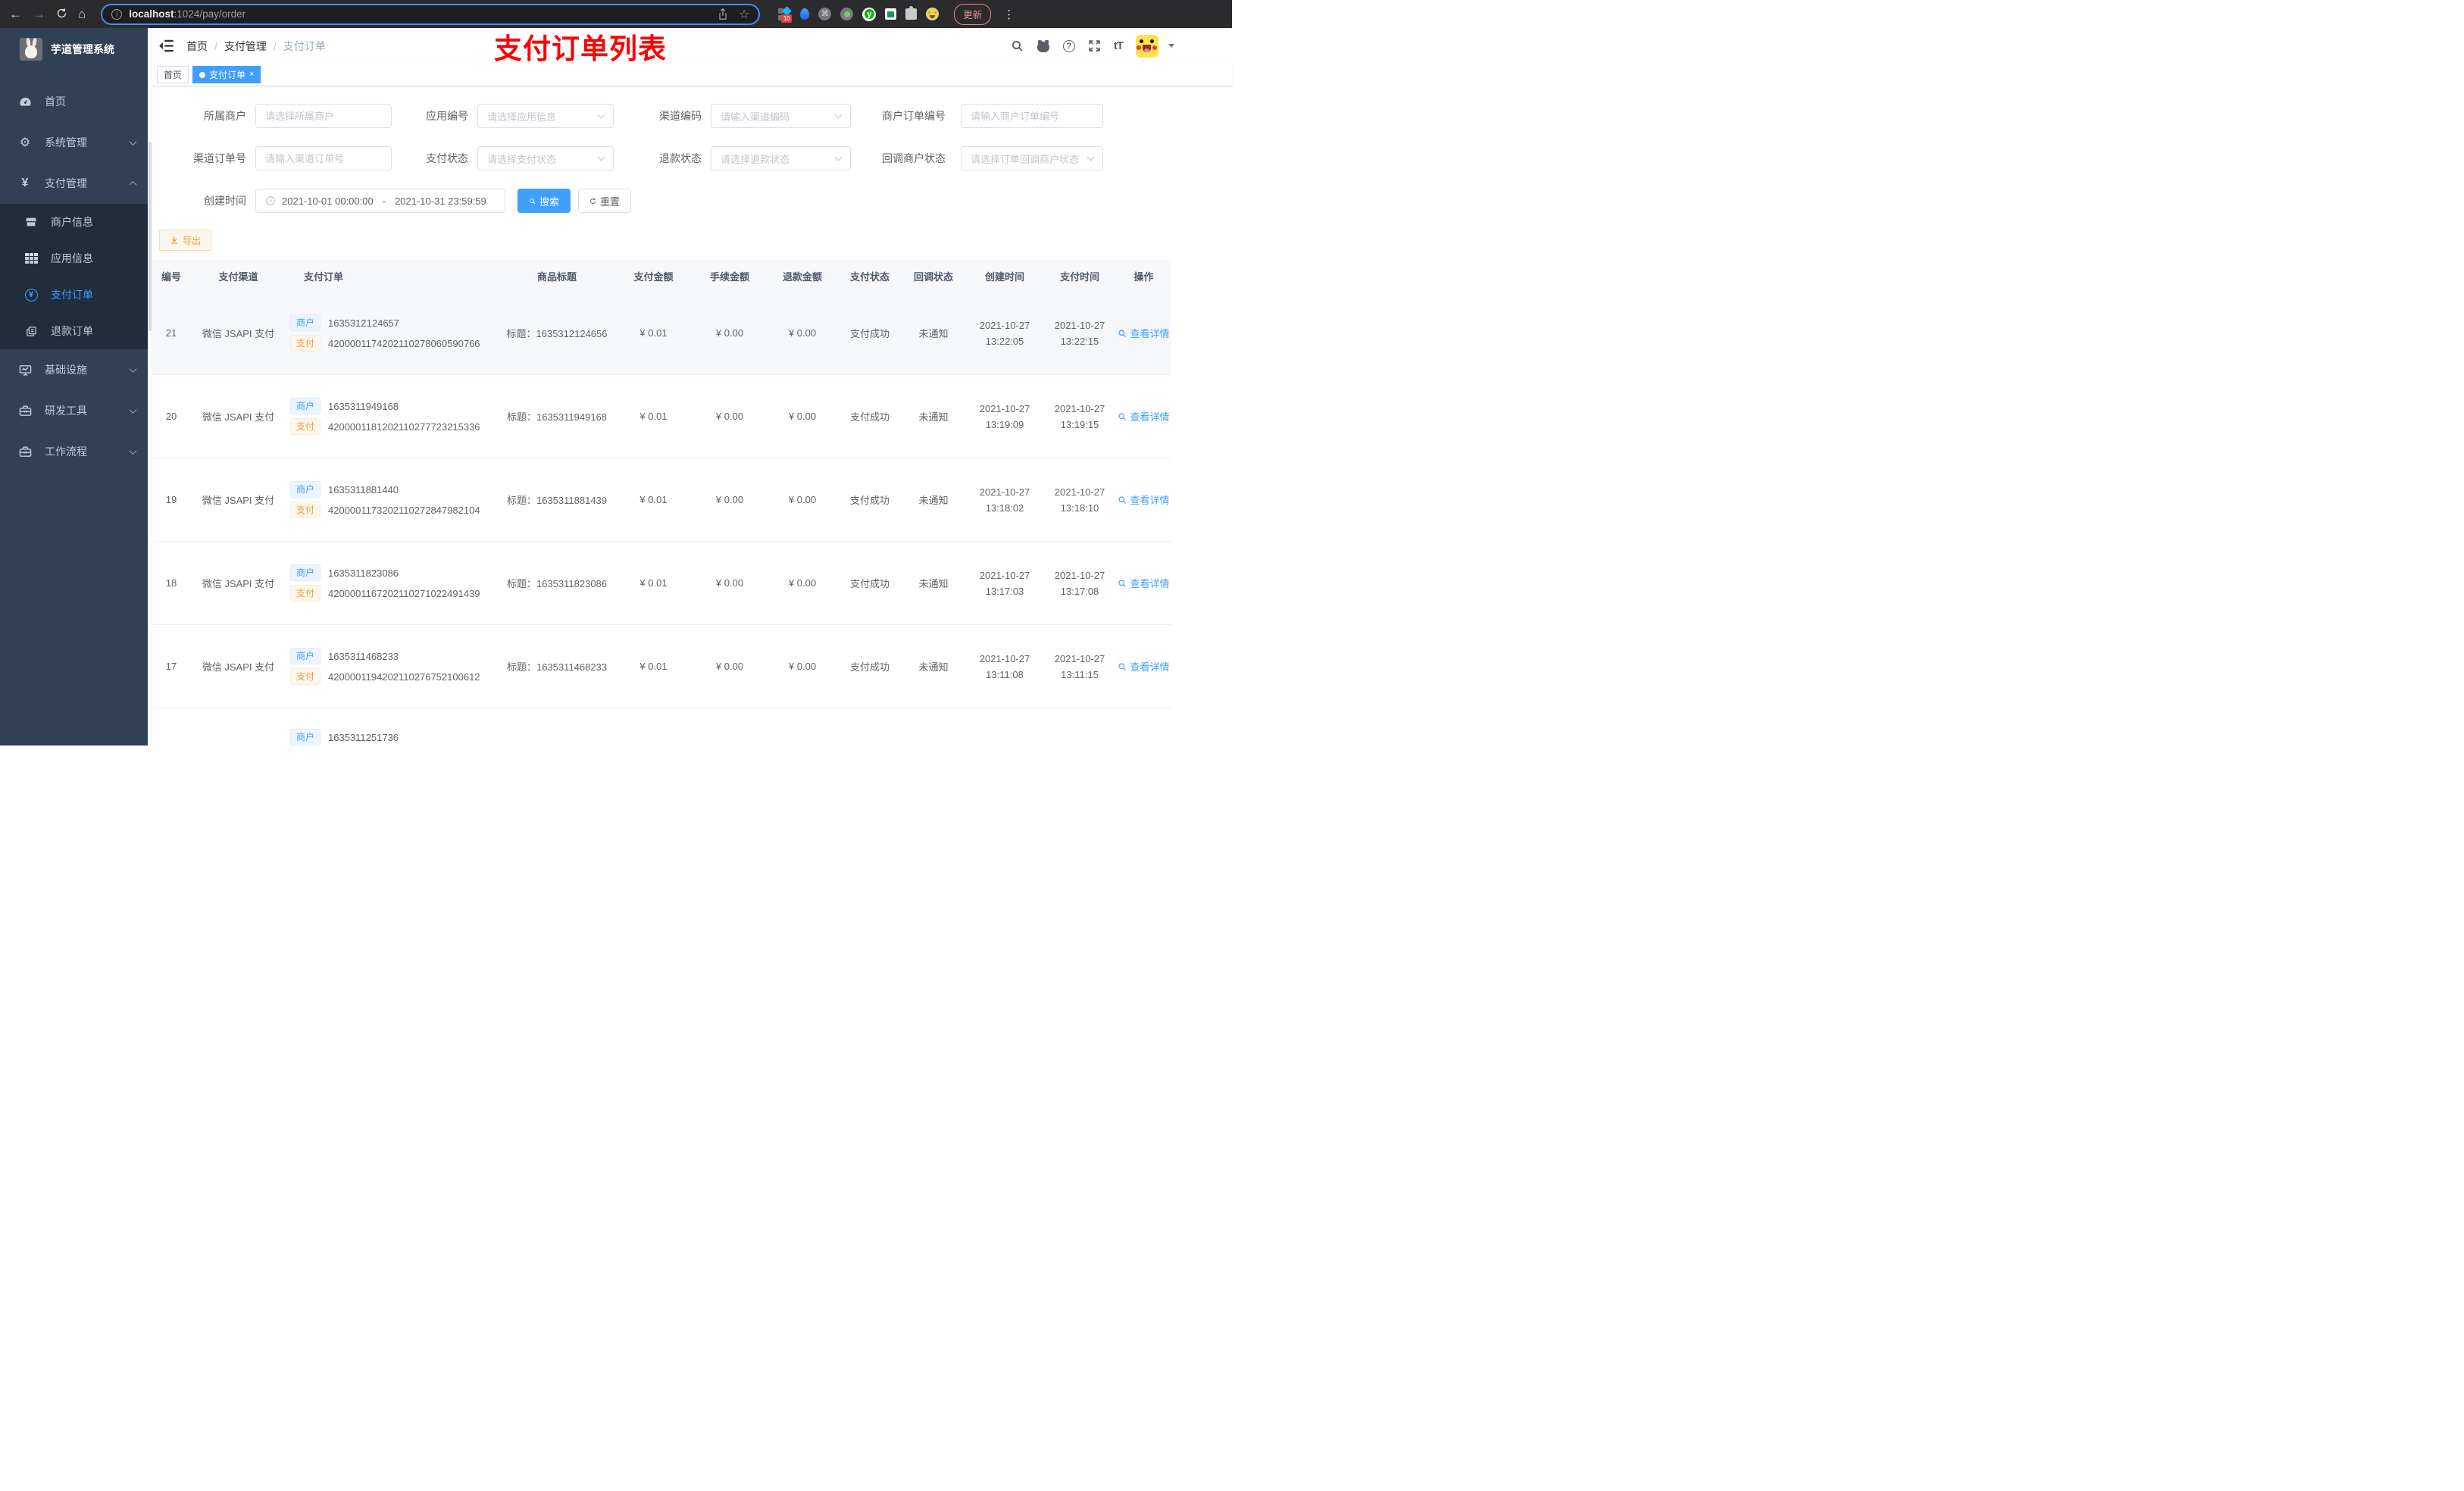 This screenshot has height=1491, width=2464. What do you see at coordinates (74, 451) in the screenshot?
I see `sidebar-item-workflow: 工作流程` at bounding box center [74, 451].